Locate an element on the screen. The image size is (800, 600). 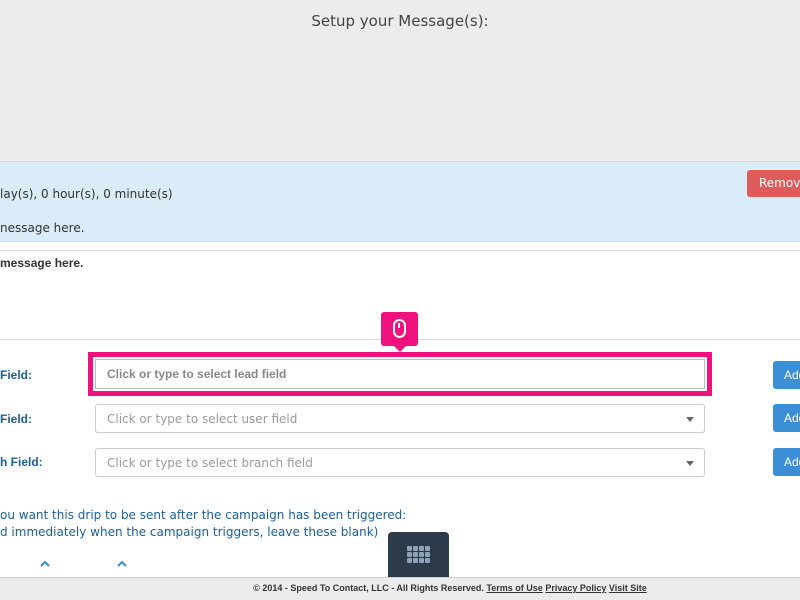
visit-site-link: Visit Site is located at coordinates (628, 588).